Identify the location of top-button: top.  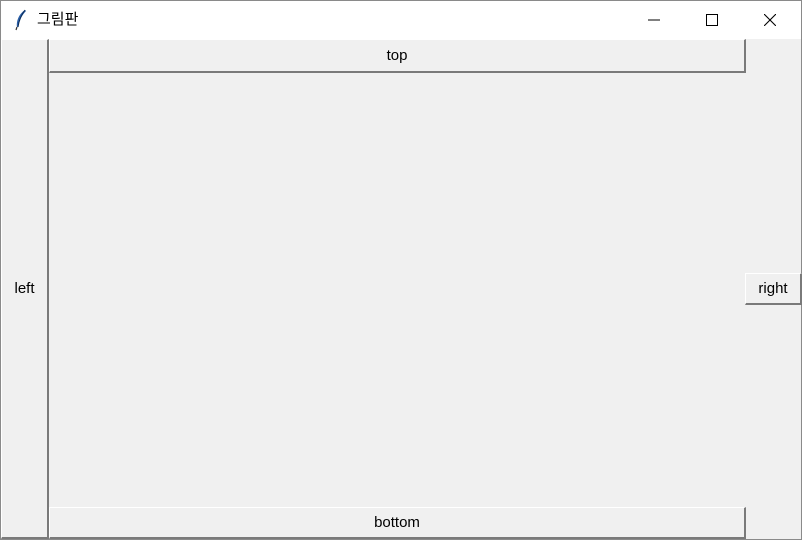
(397, 56).